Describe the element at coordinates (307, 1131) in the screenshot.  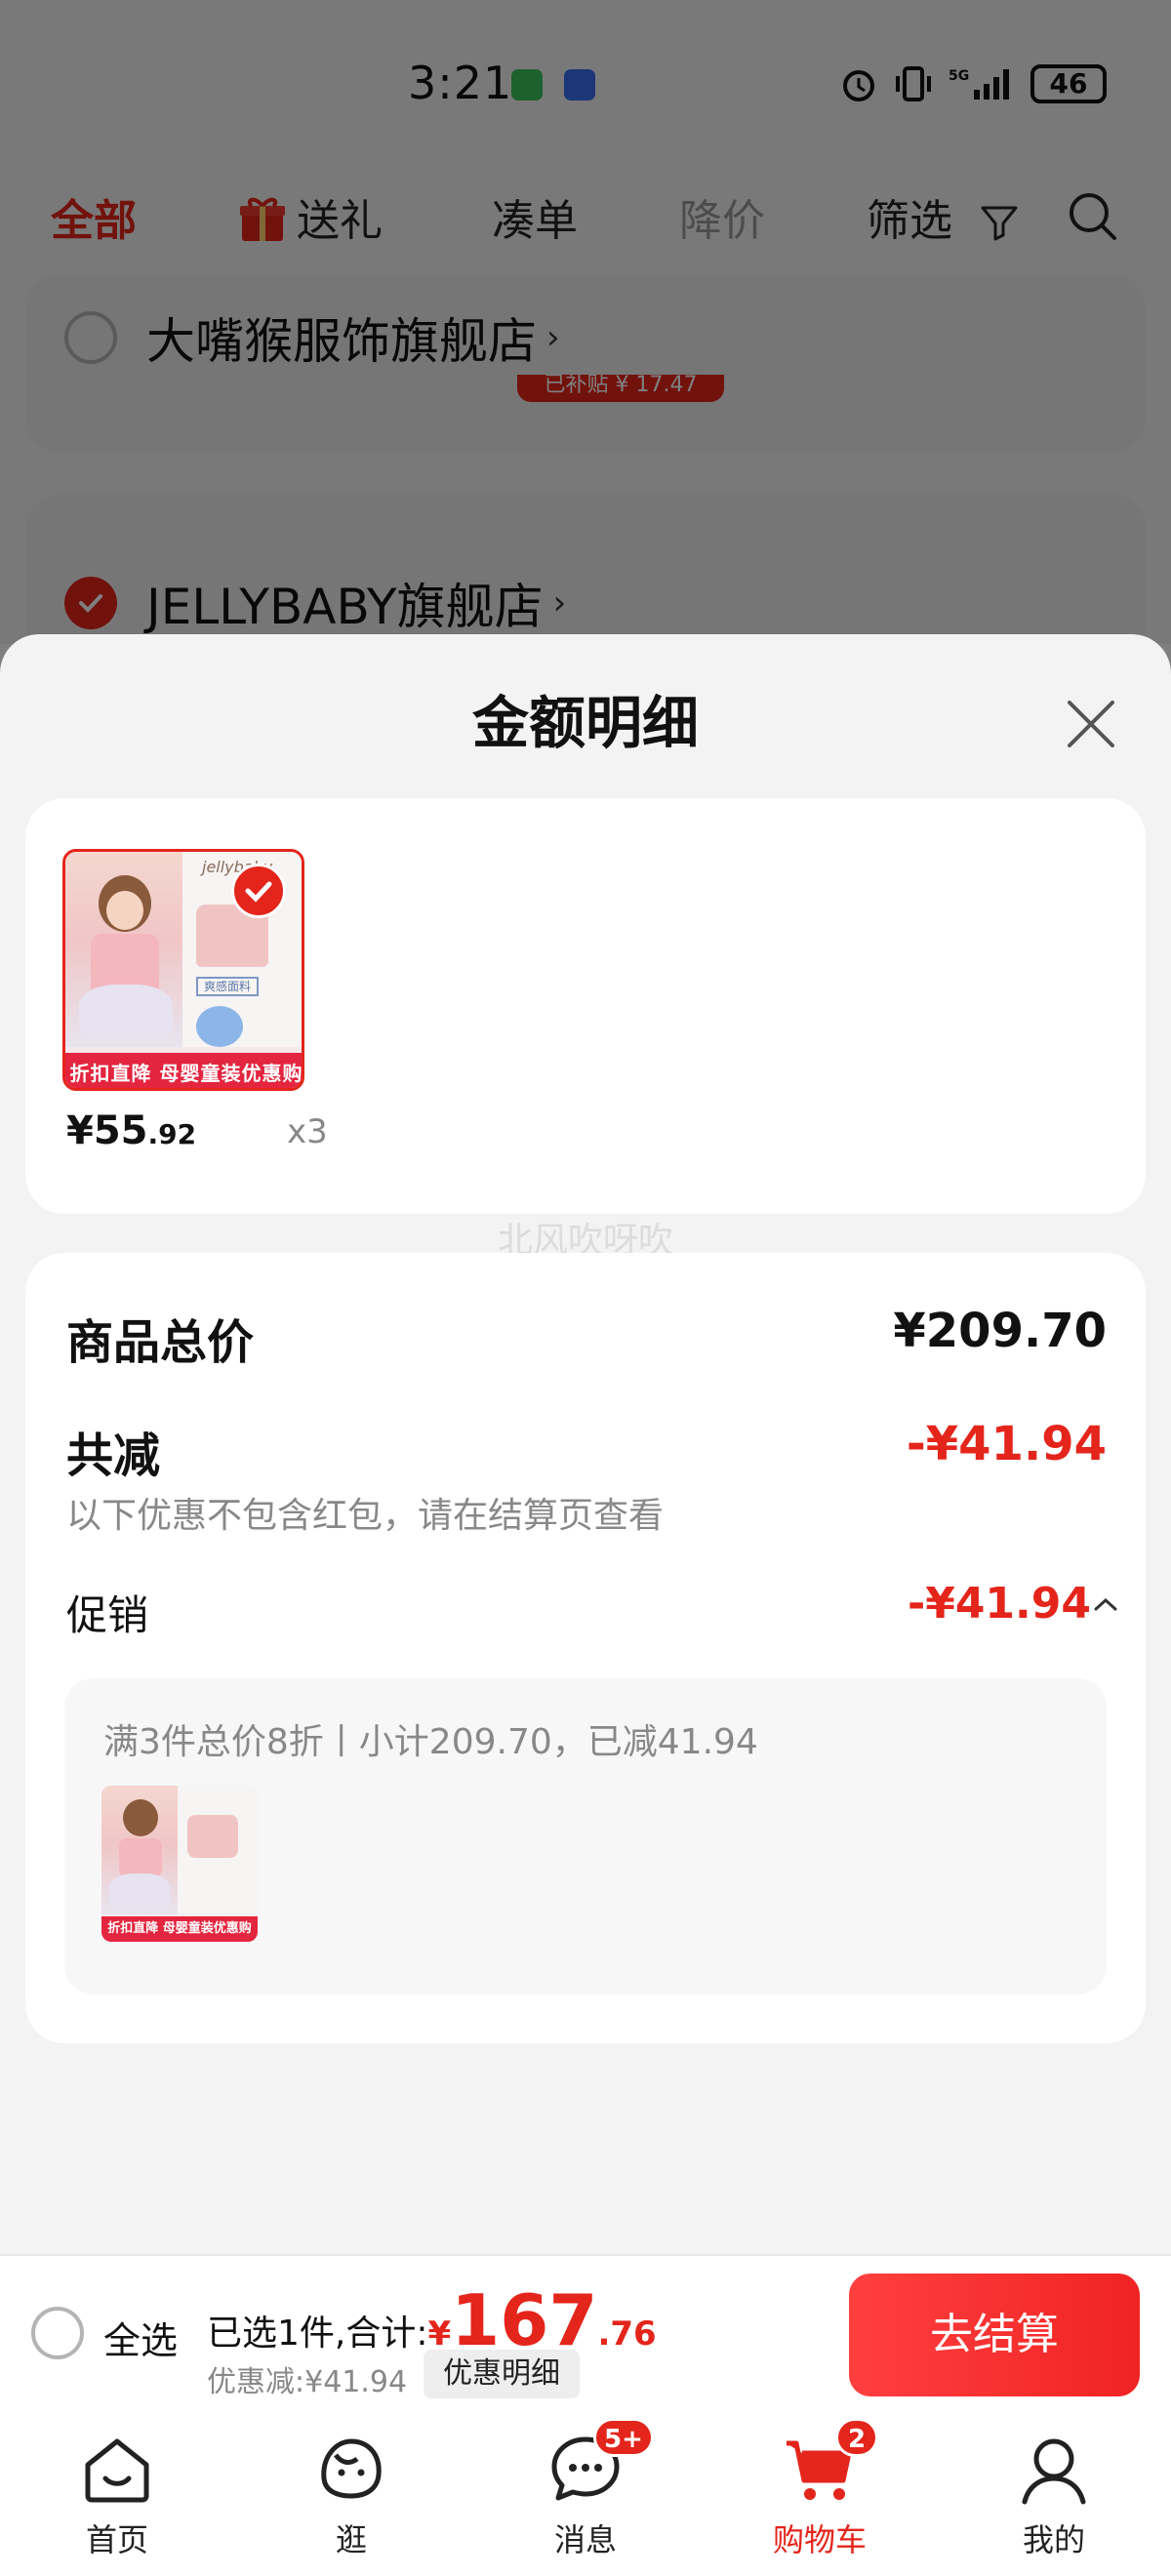
I see `product-quantity: x3` at that location.